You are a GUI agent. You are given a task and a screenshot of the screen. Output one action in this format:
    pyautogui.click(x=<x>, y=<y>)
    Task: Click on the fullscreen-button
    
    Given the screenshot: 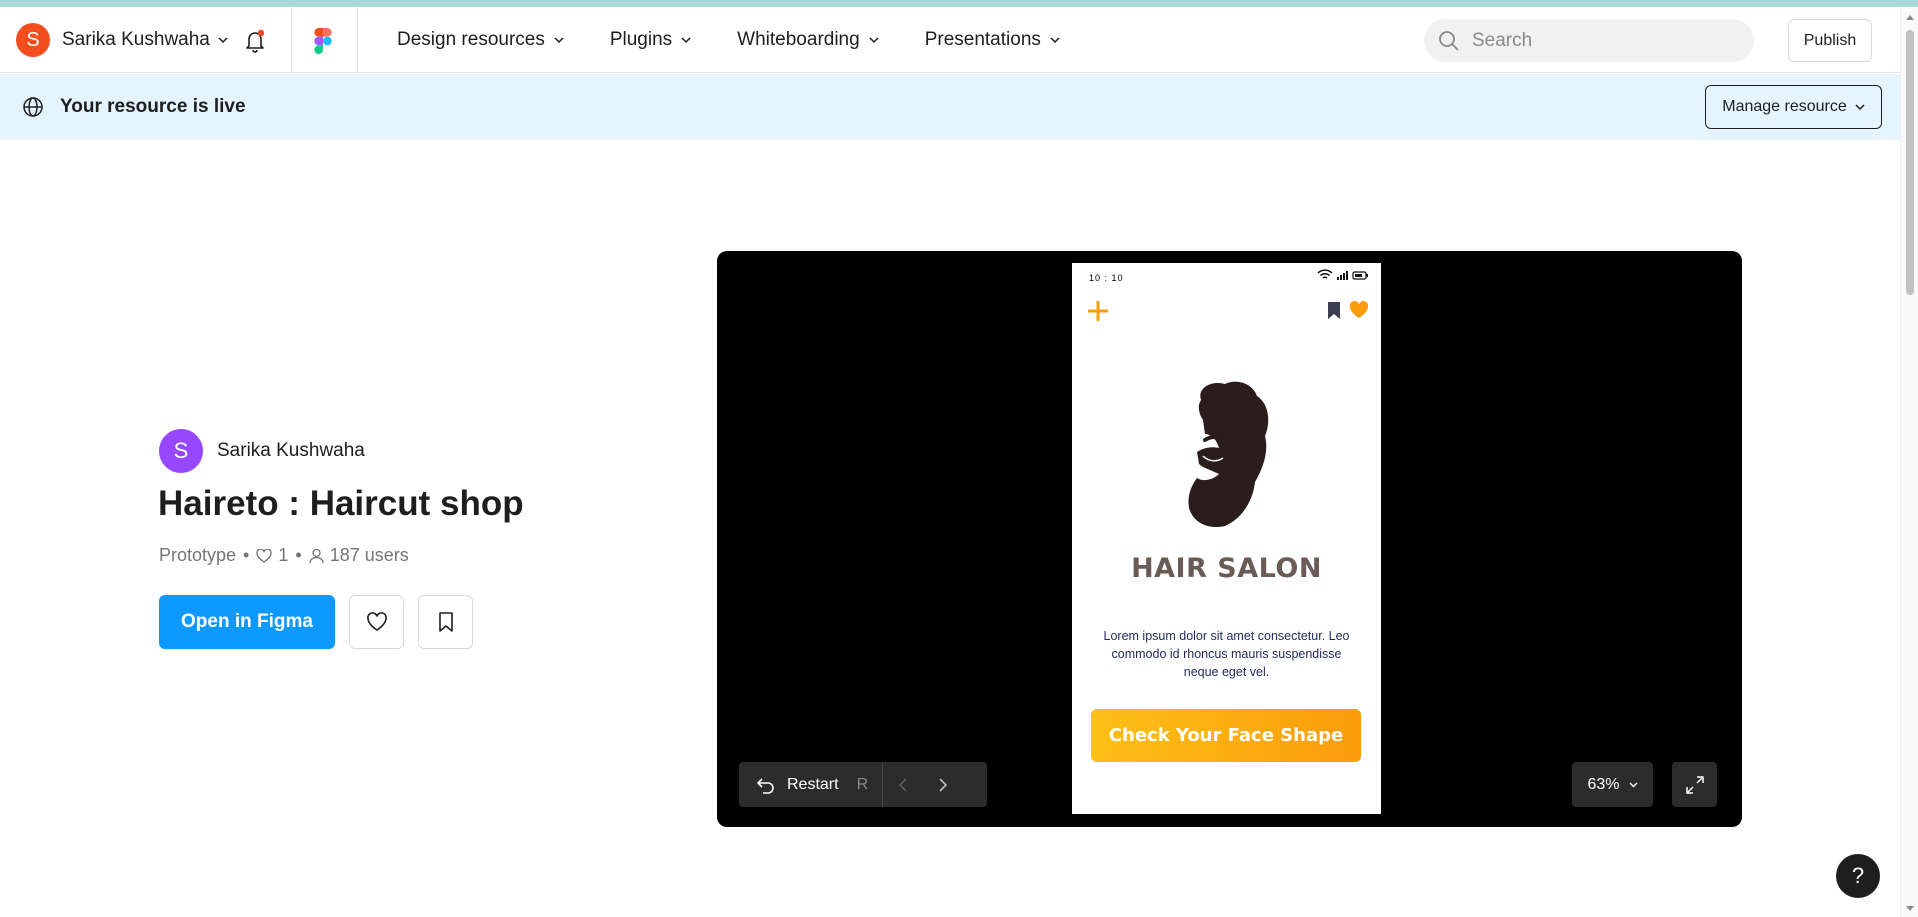 What is the action you would take?
    pyautogui.click(x=1694, y=784)
    